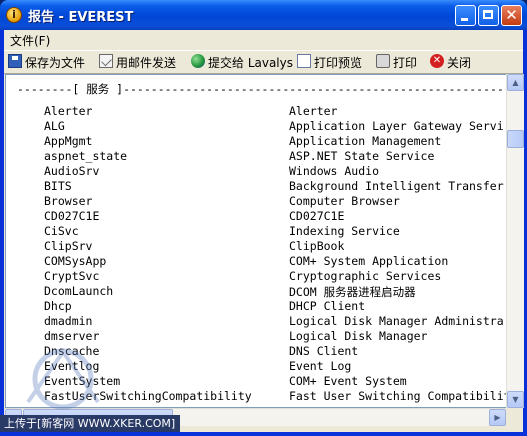 Image resolution: width=527 pixels, height=436 pixels. I want to click on print-button: 打印, so click(399, 62).